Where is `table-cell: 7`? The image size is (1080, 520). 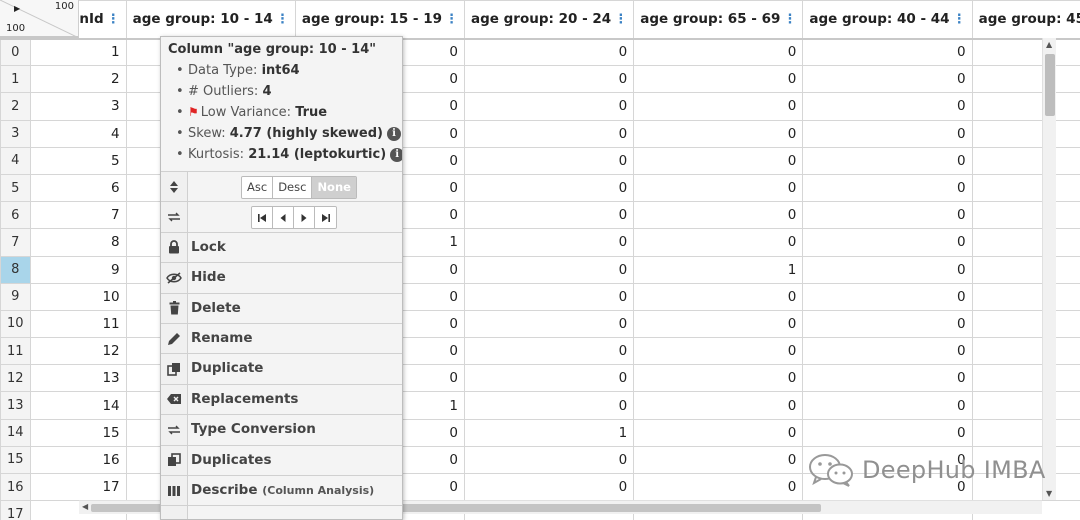
table-cell: 7 is located at coordinates (78, 215).